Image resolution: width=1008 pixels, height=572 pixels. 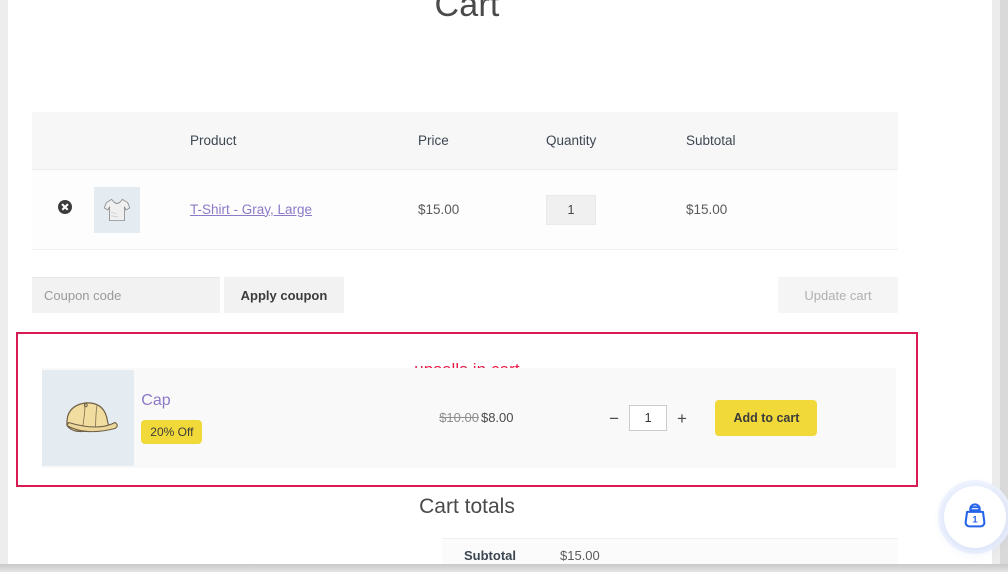 I want to click on price-discounted: $8.00, so click(x=497, y=417).